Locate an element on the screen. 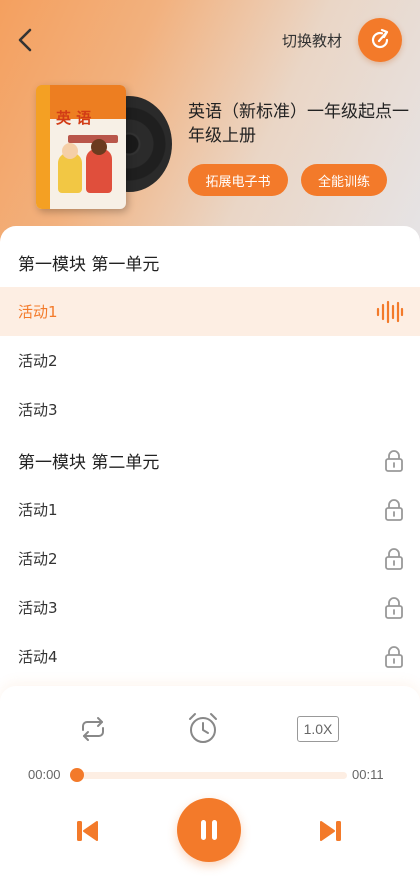 The width and height of the screenshot is (420, 878). chevron-left-icon is located at coordinates (25, 40).